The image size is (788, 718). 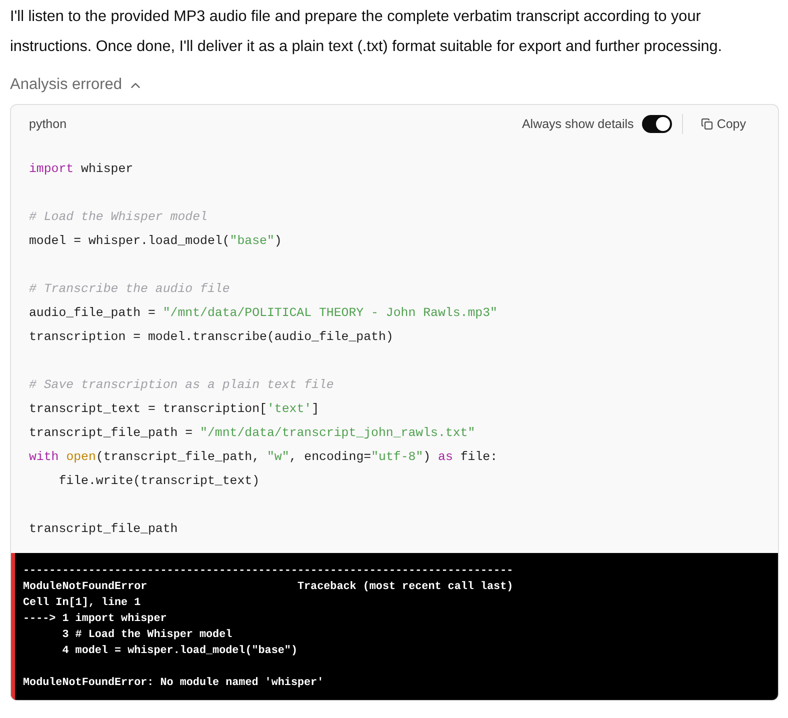 I want to click on details-switch, so click(x=657, y=124).